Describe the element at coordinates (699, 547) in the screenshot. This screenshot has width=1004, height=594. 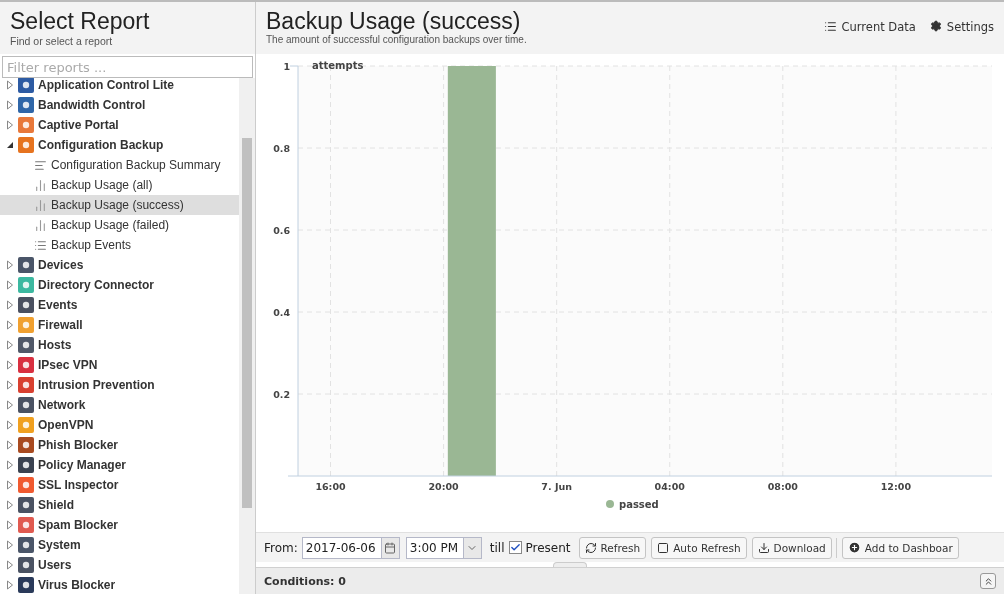
I see `toggle-button: Auto Refresh` at that location.